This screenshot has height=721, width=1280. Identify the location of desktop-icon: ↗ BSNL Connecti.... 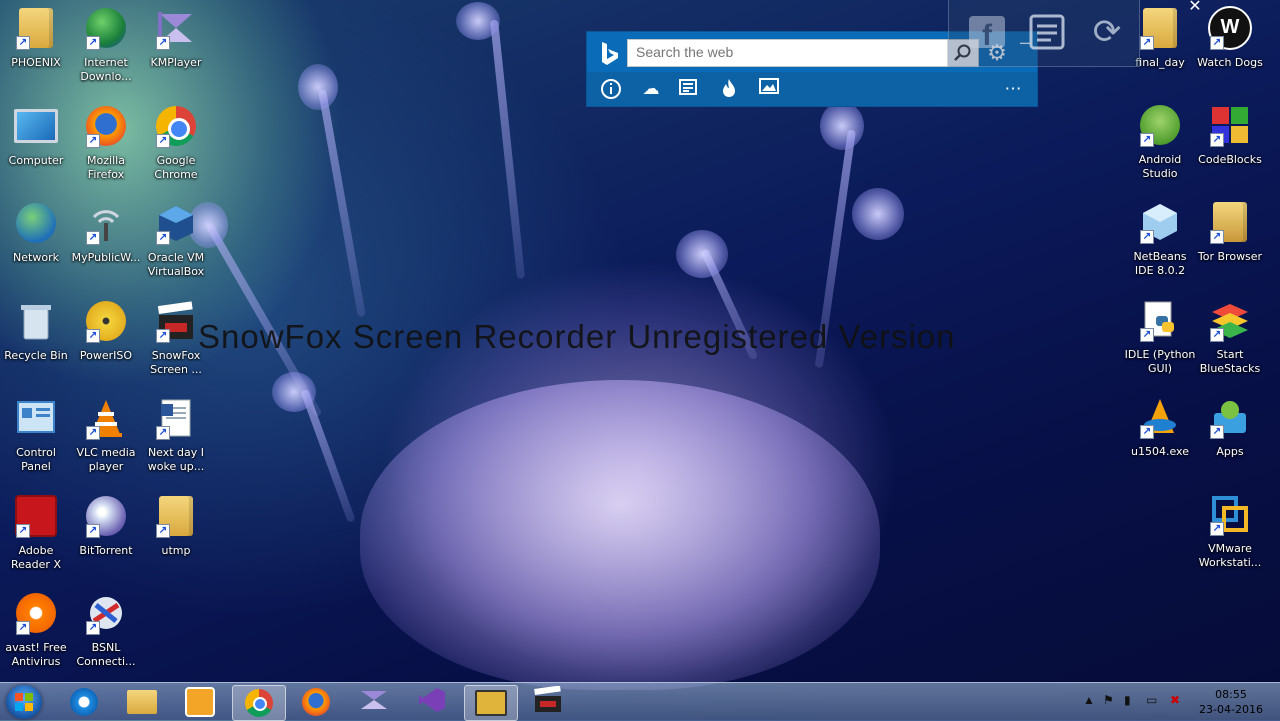
(106, 630).